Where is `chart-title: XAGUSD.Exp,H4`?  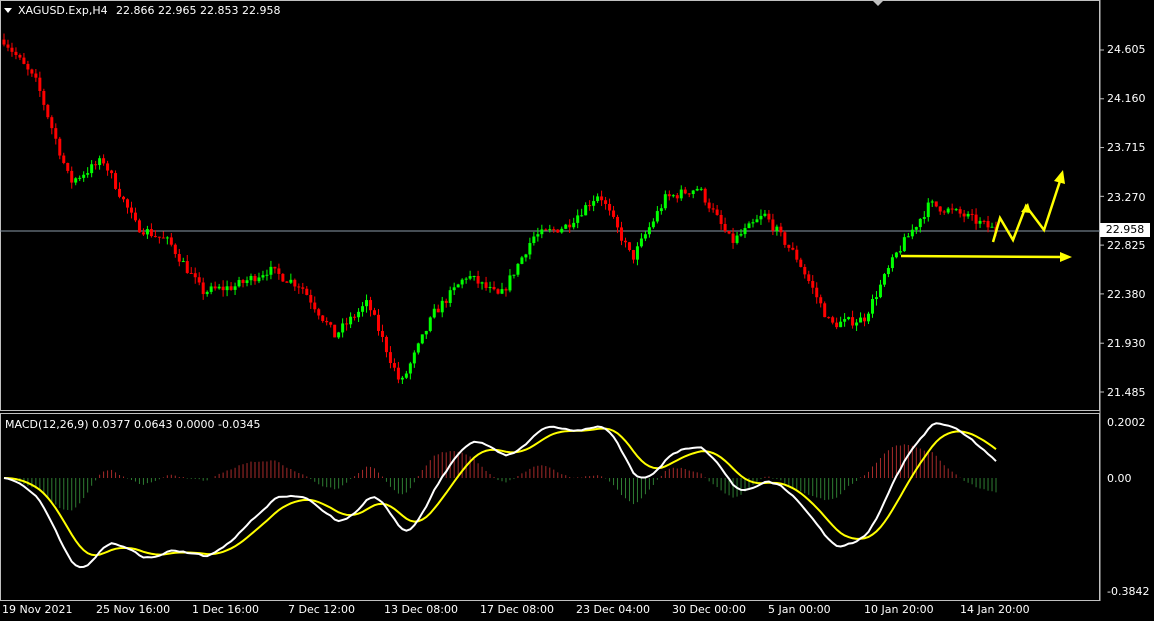
chart-title: XAGUSD.Exp,H4 is located at coordinates (63, 10).